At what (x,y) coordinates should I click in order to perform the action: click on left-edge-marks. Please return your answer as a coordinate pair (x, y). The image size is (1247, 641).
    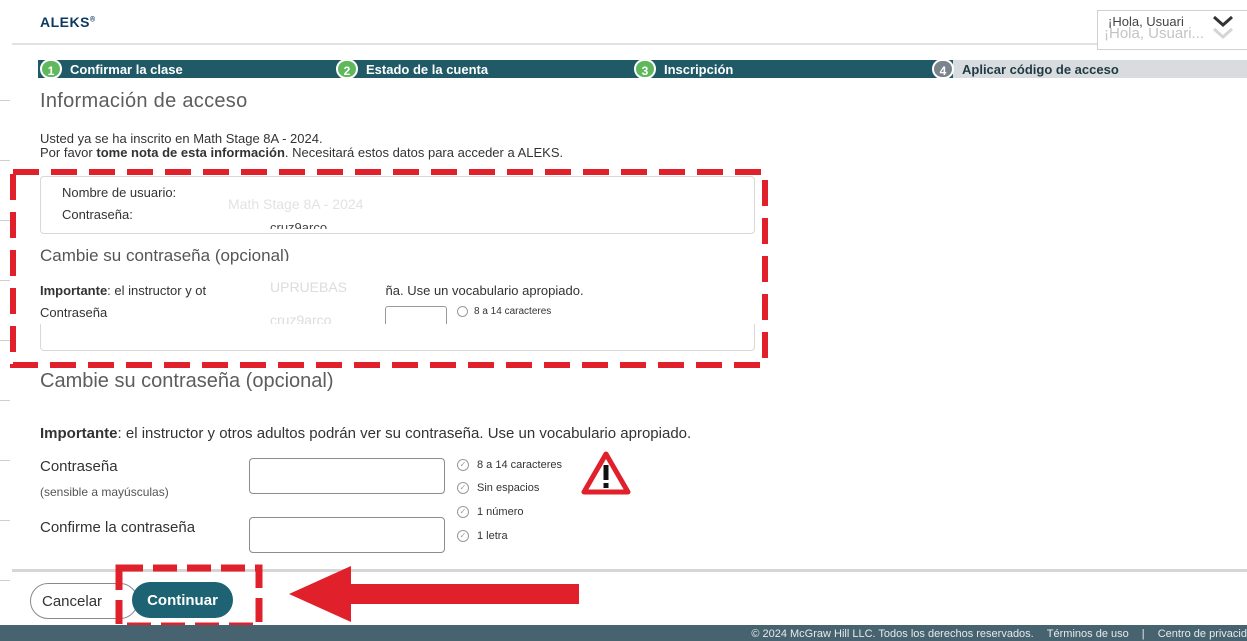
    Looking at the image, I should click on (6, 320).